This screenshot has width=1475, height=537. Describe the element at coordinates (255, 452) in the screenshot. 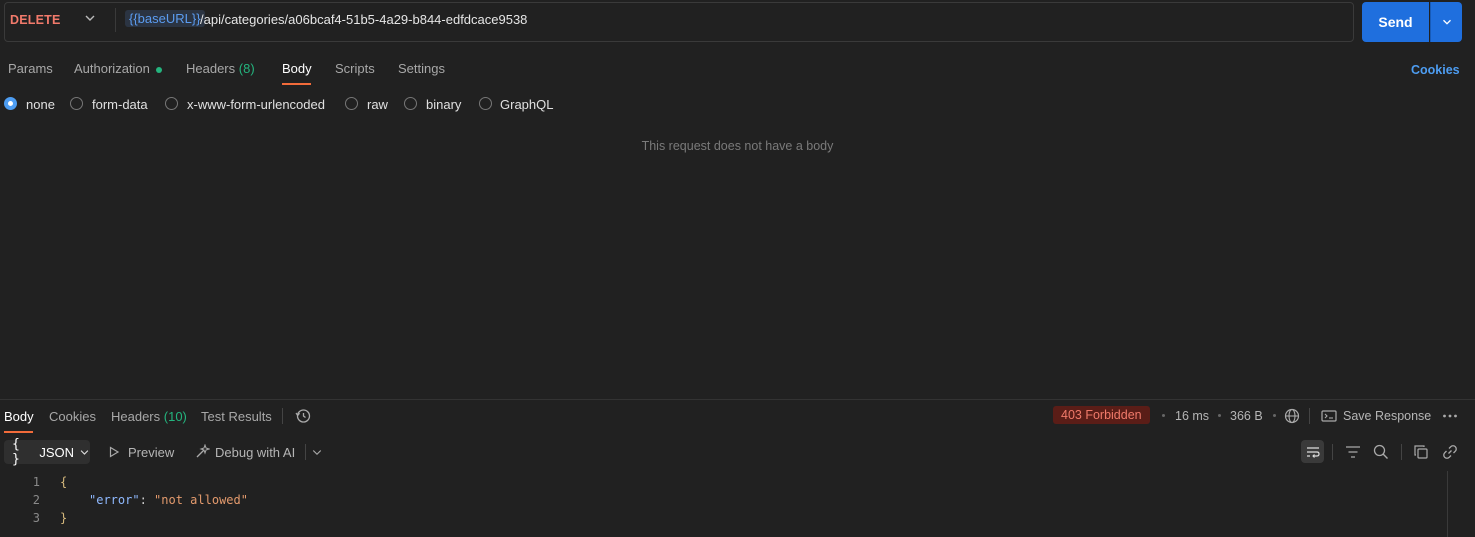

I see `debug-with-ai-button: Debug with AI` at that location.